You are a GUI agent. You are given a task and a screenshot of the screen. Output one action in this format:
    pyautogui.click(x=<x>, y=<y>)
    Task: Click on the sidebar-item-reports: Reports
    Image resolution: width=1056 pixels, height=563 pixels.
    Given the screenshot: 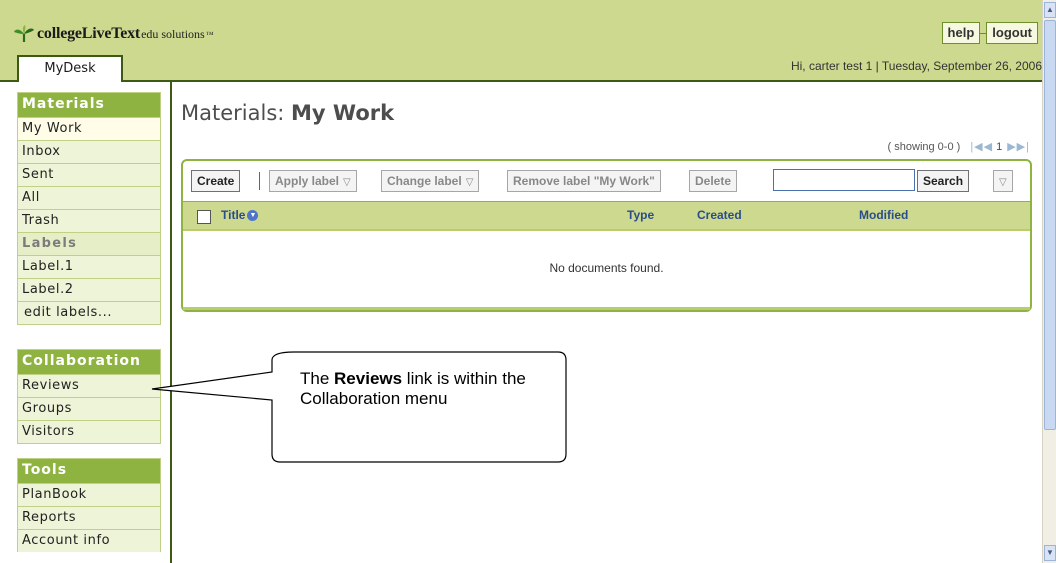 What is the action you would take?
    pyautogui.click(x=89, y=517)
    